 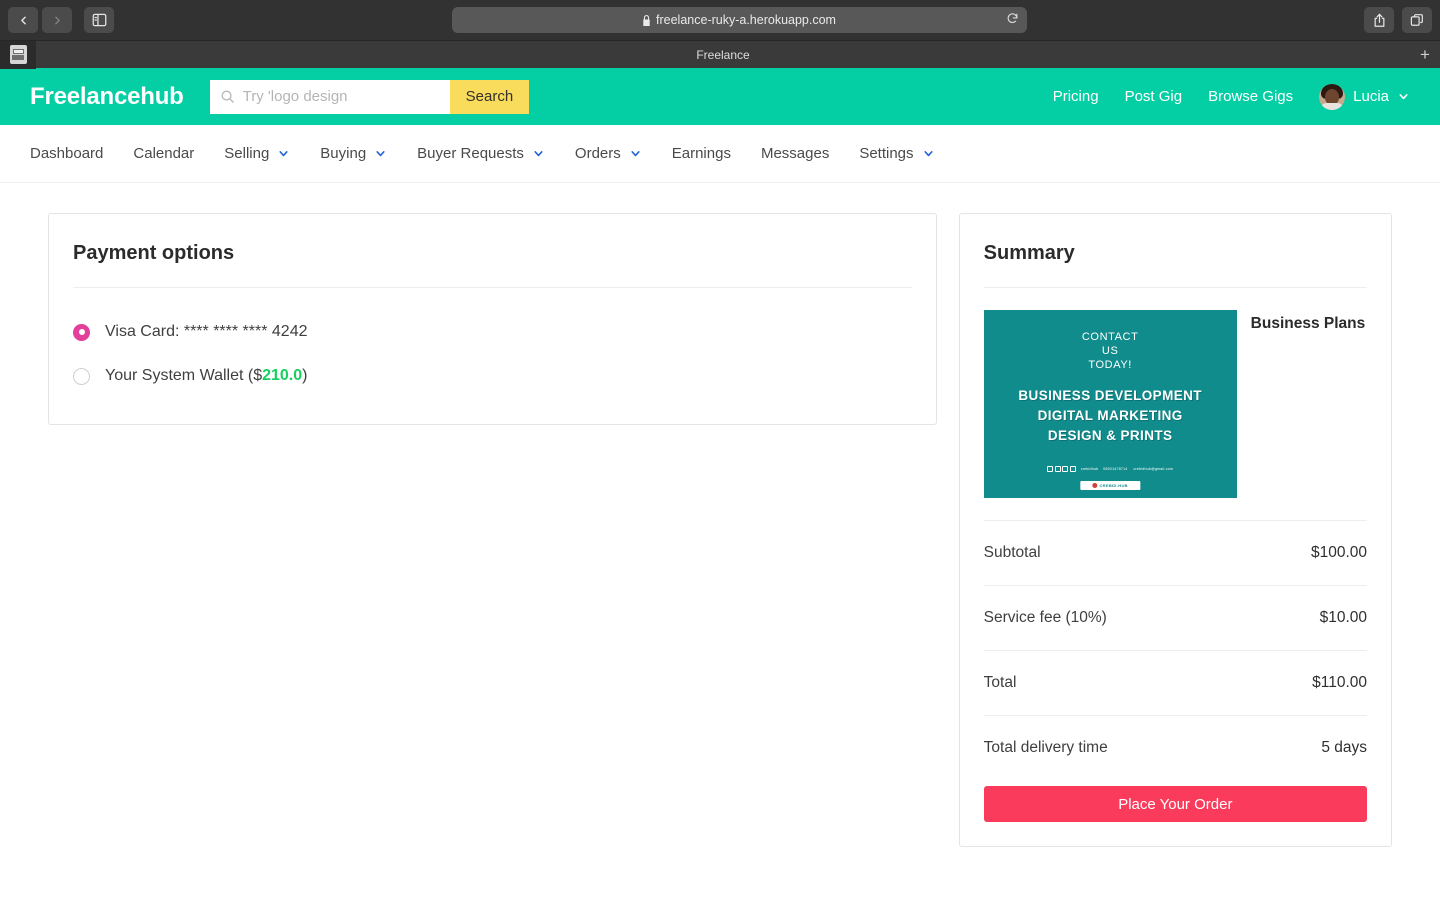 I want to click on tab-overview-button, so click(x=1417, y=20).